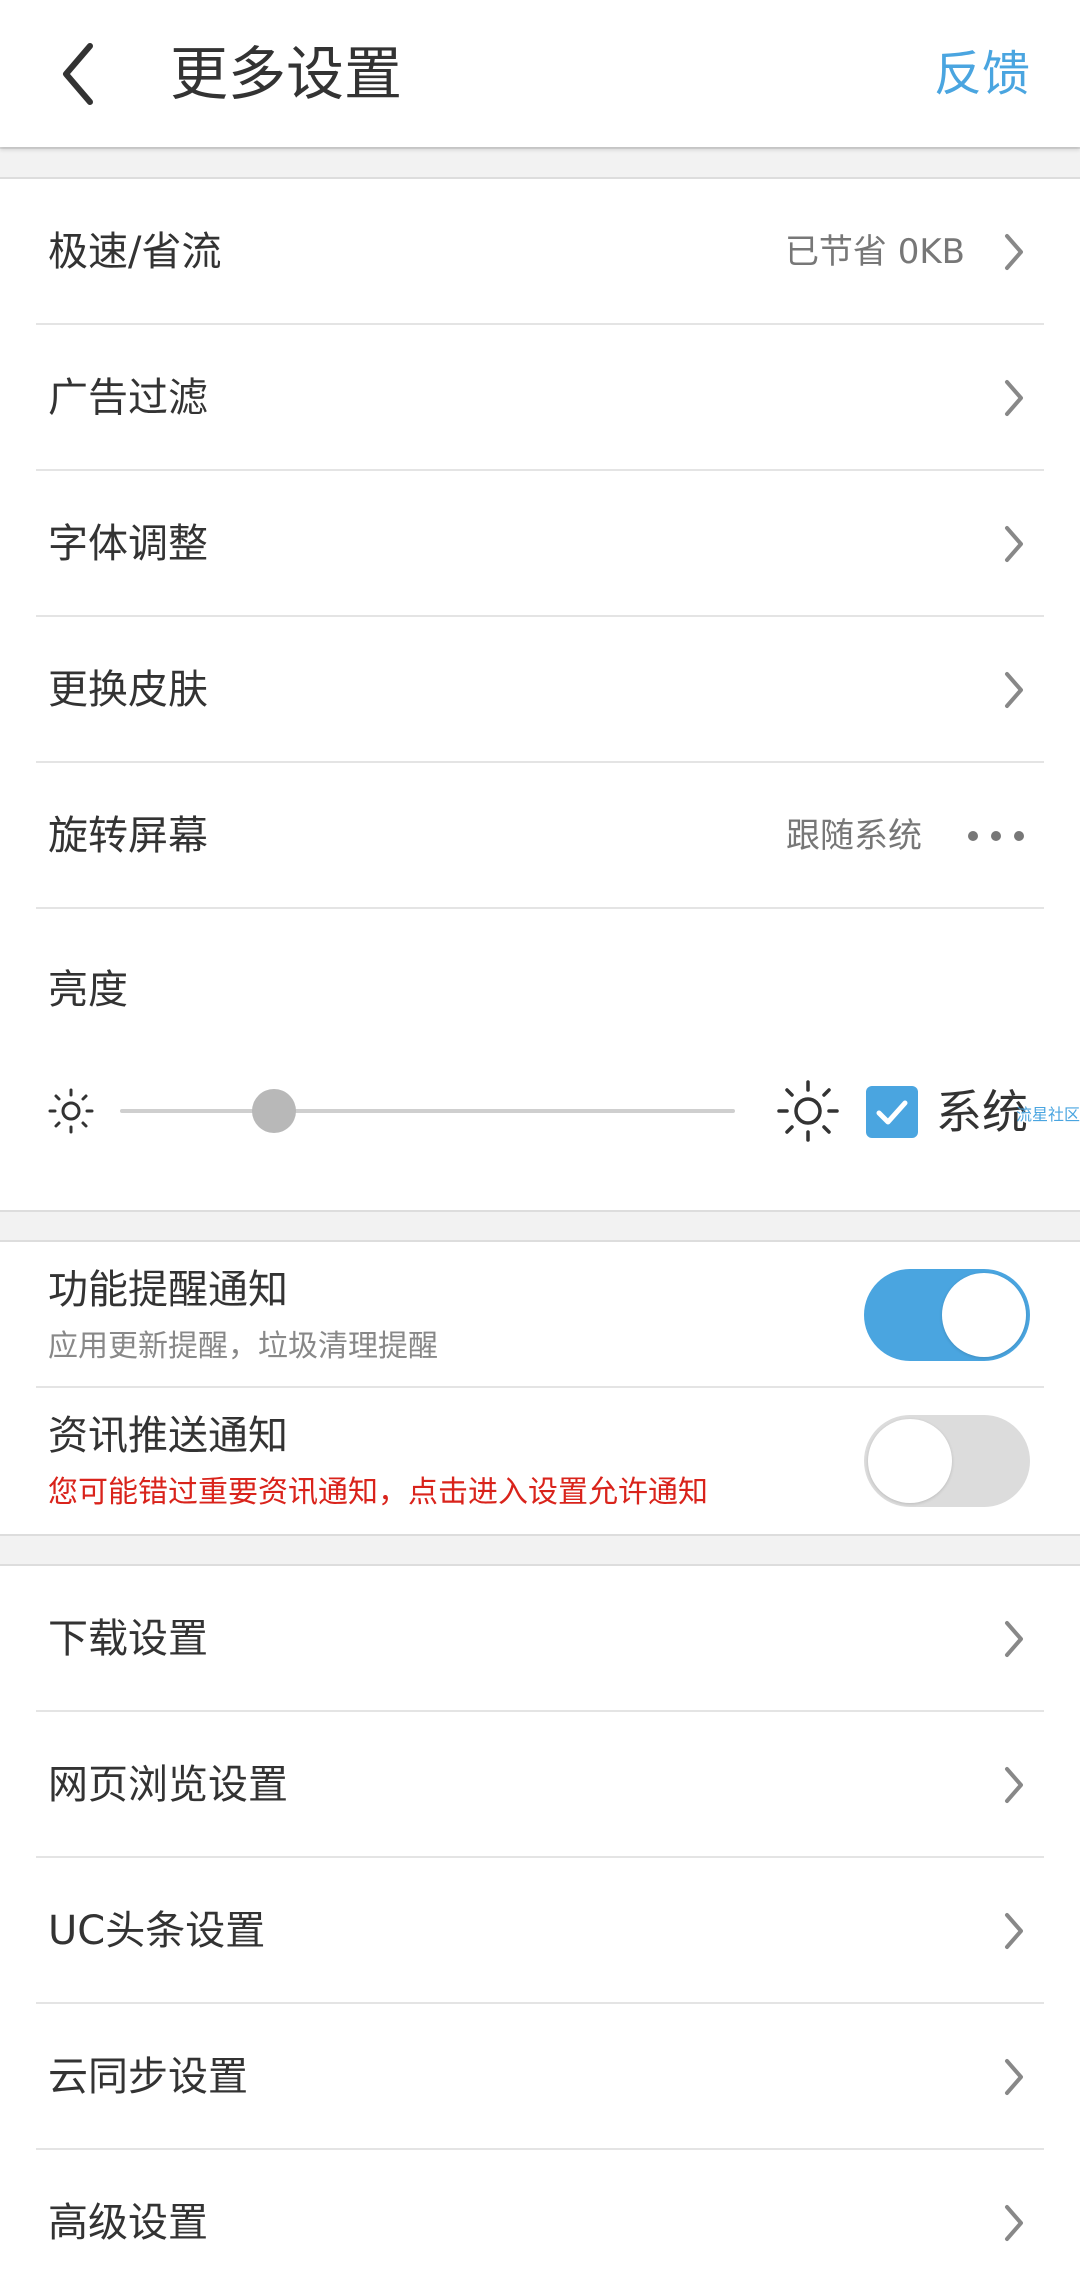  I want to click on row-label: 网页浏览设置, so click(168, 1785).